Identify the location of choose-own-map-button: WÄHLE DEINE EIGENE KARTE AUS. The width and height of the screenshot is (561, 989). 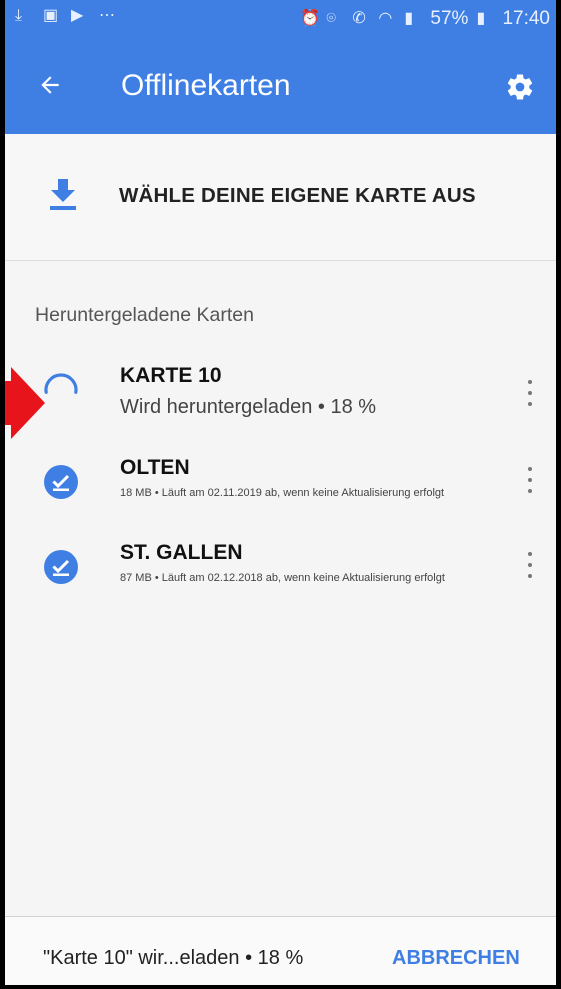
(280, 197).